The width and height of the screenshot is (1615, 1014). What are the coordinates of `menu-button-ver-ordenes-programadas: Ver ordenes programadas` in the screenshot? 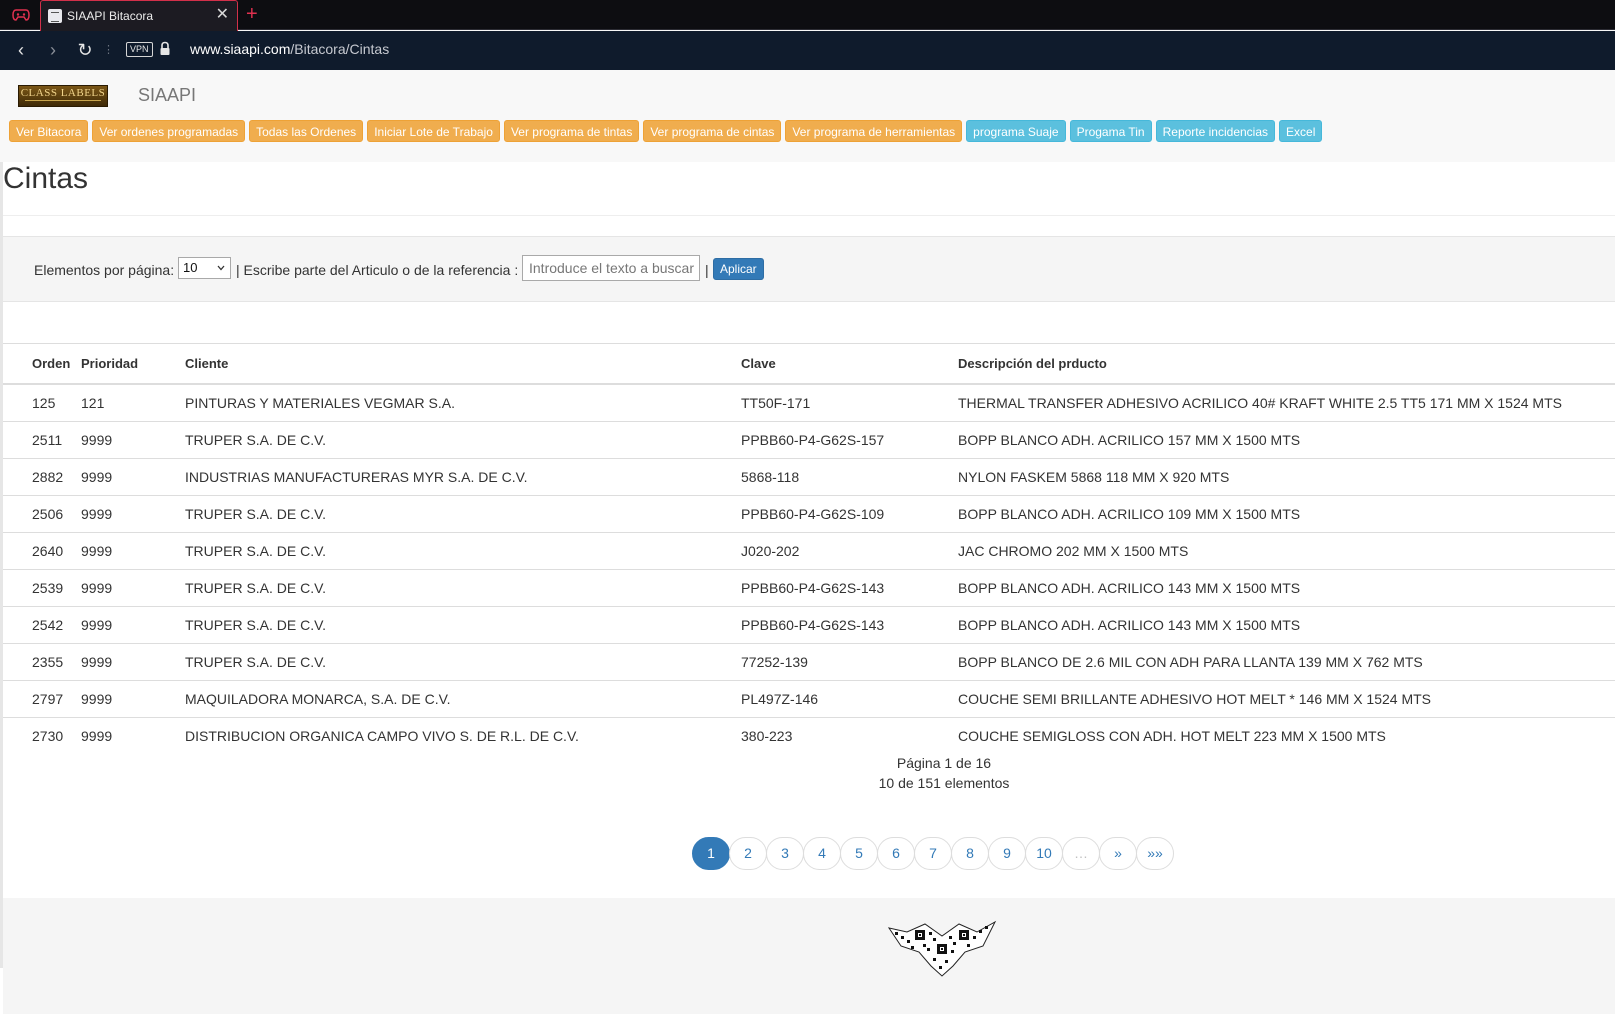 It's located at (169, 131).